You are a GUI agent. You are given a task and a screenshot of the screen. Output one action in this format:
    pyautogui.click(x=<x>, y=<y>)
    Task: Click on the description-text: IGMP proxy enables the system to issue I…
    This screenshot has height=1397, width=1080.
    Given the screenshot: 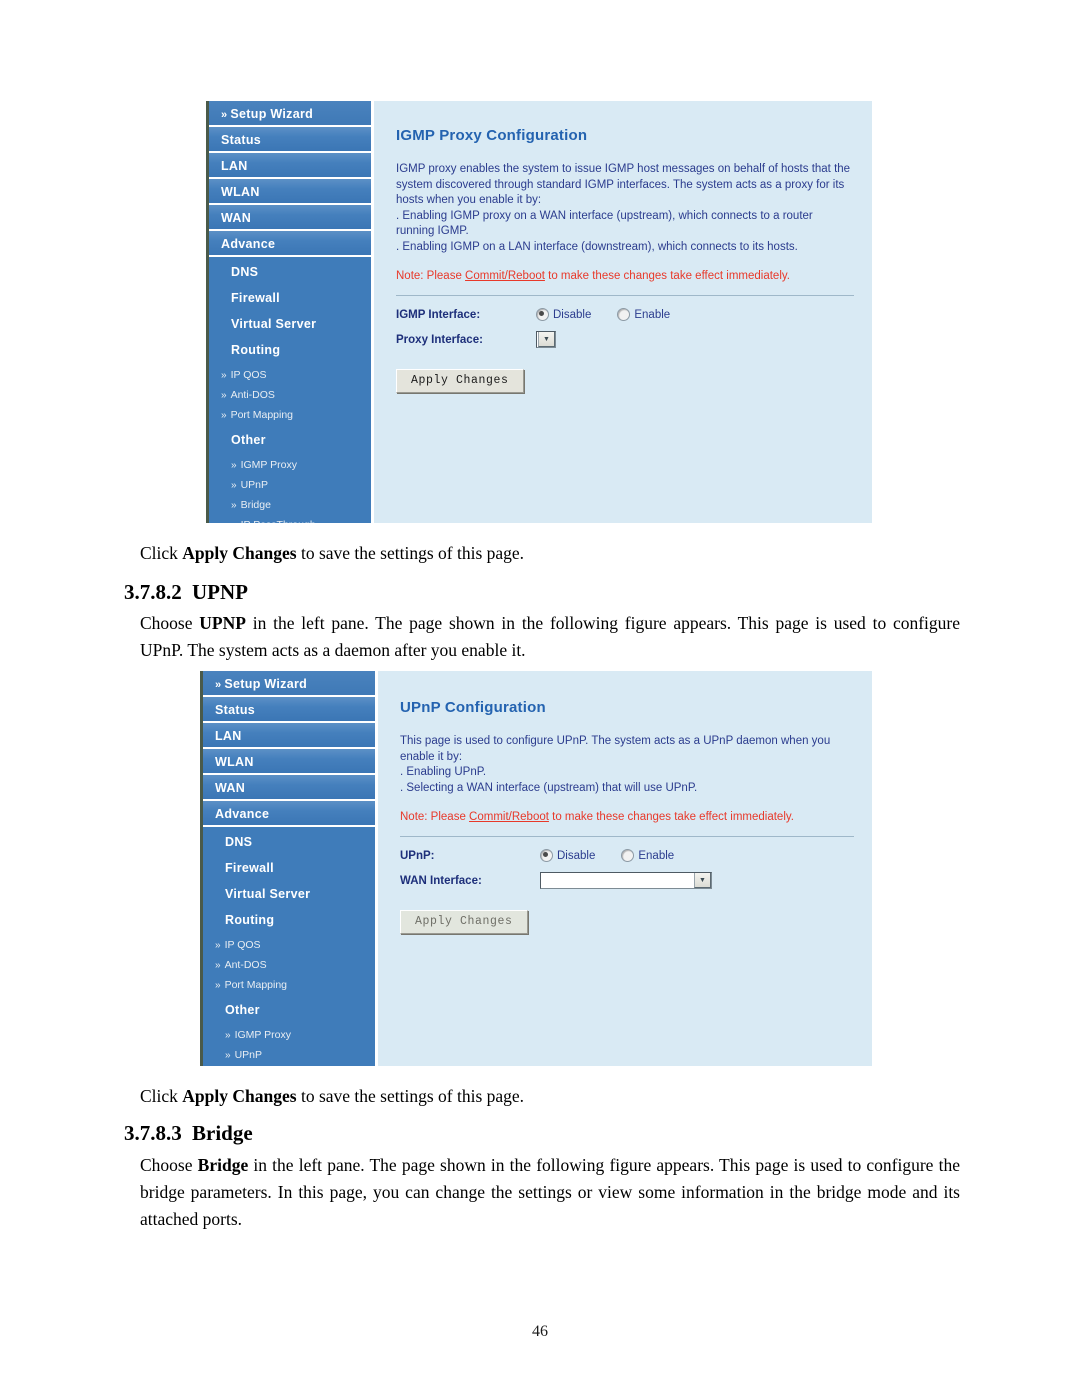 What is the action you would take?
    pyautogui.click(x=625, y=208)
    